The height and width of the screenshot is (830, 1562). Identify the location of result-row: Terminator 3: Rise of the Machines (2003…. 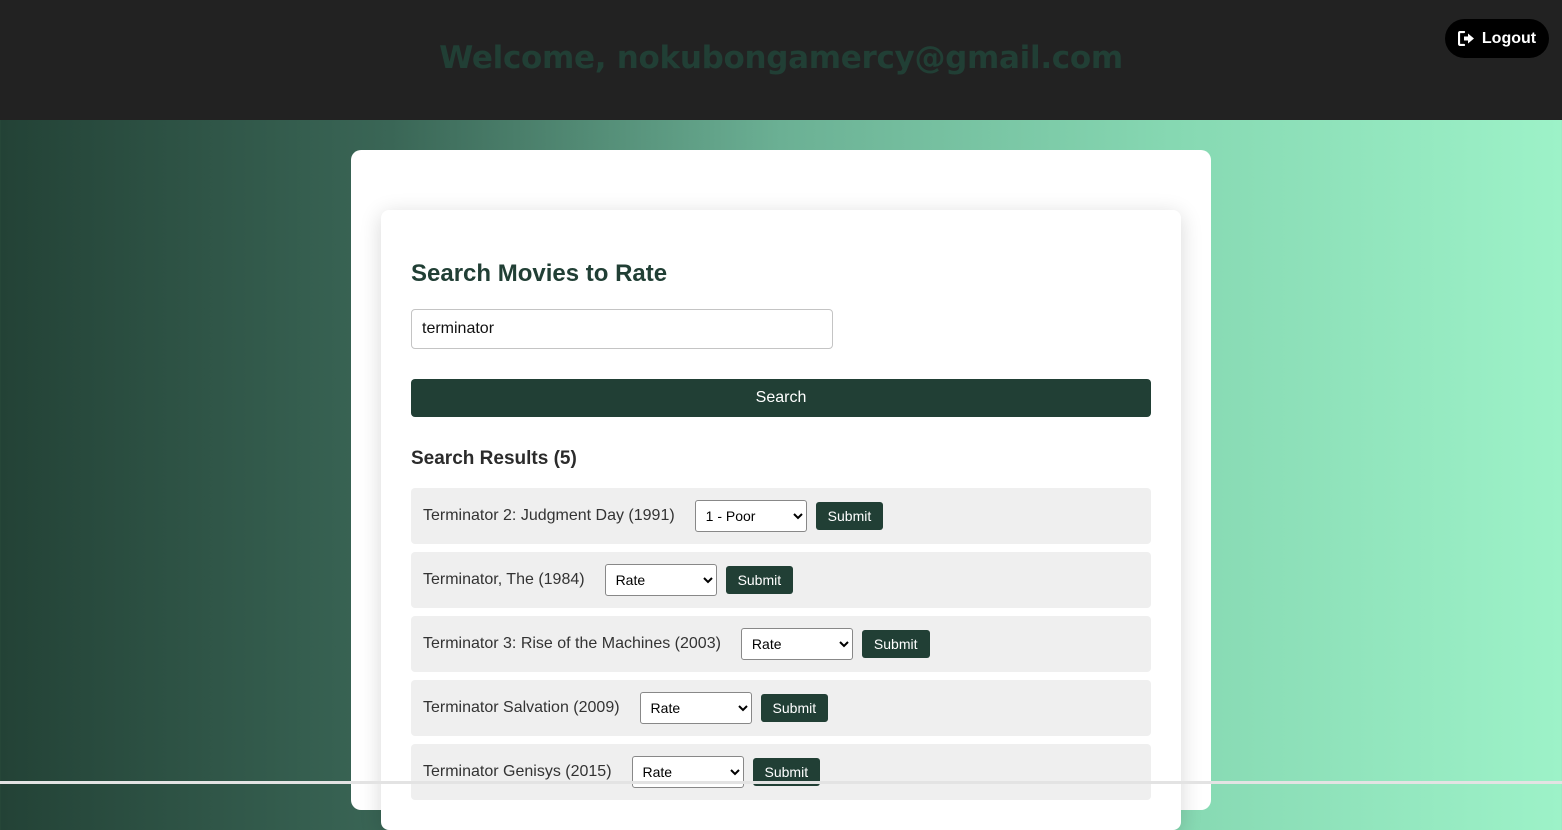
(781, 644).